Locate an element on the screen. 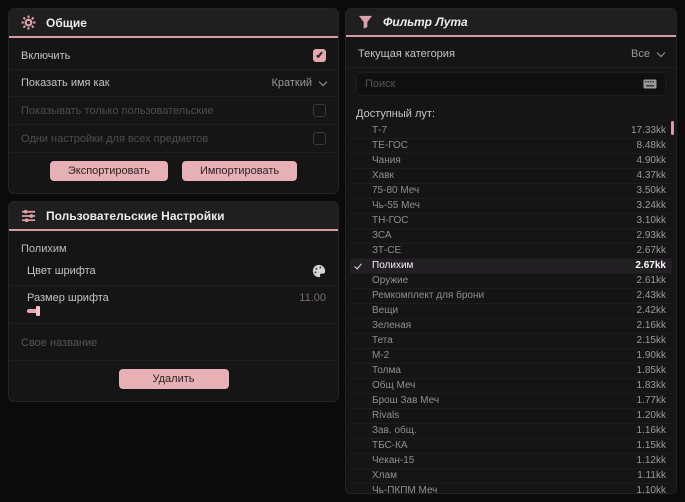 This screenshot has width=685, height=502. check-icon is located at coordinates (358, 265).